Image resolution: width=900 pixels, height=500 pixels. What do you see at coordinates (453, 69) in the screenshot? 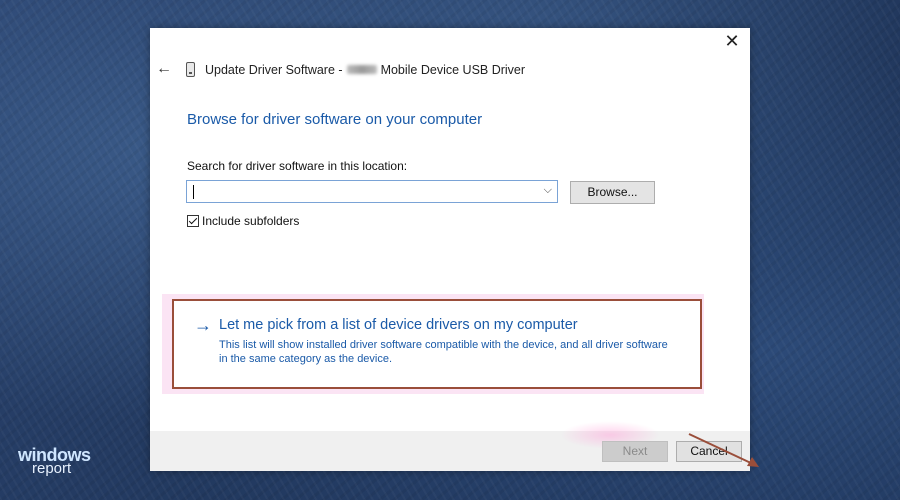
I see `dialog-title-suffix: Mobile Device USB Driver` at bounding box center [453, 69].